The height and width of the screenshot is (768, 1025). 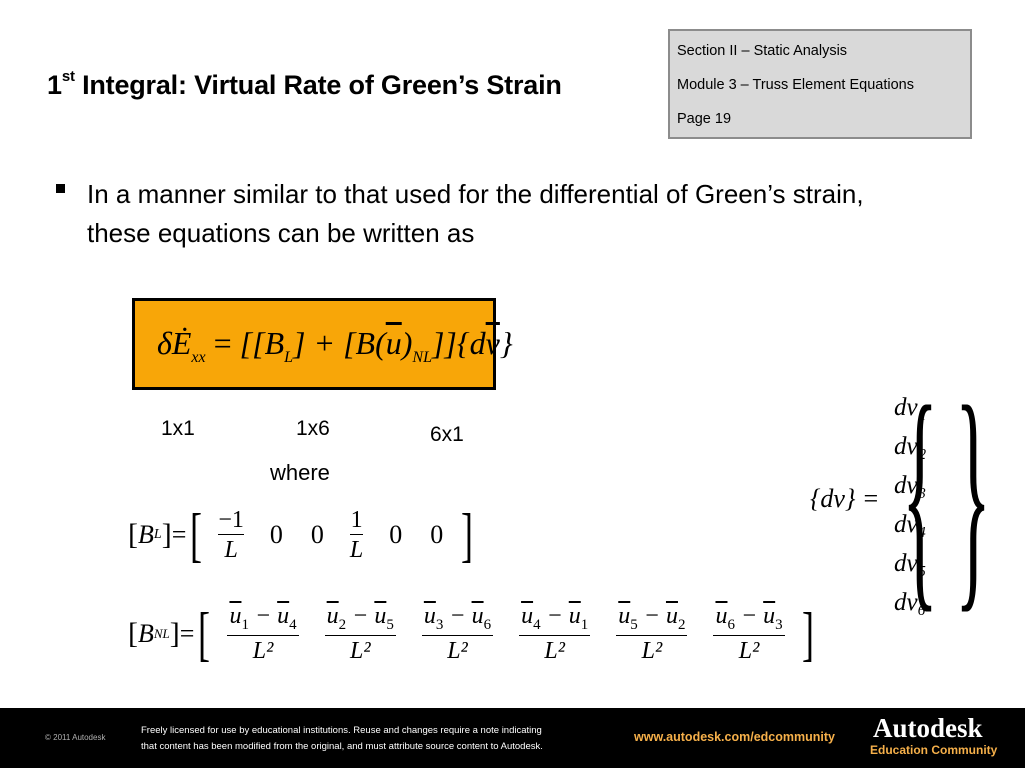 I want to click on bnl-label-sub: NL, so click(x=161, y=633).